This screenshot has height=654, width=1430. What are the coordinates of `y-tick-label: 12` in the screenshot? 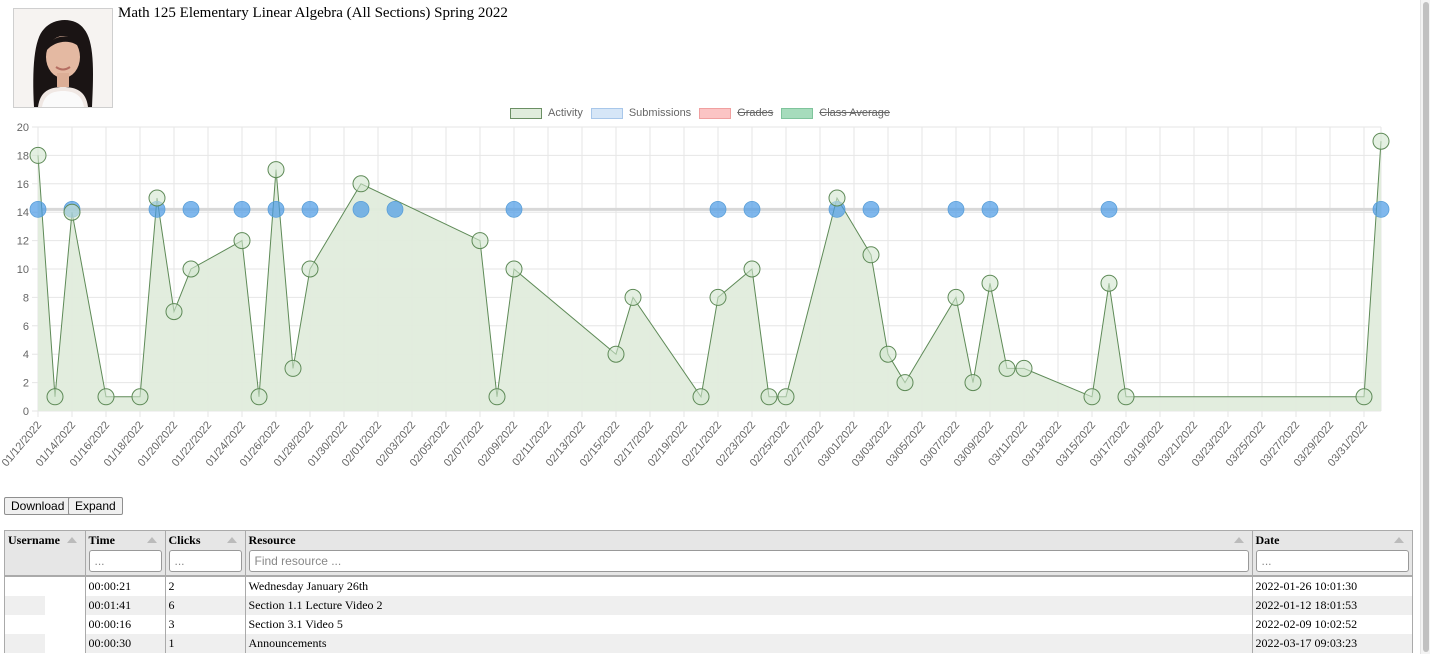 It's located at (23, 242).